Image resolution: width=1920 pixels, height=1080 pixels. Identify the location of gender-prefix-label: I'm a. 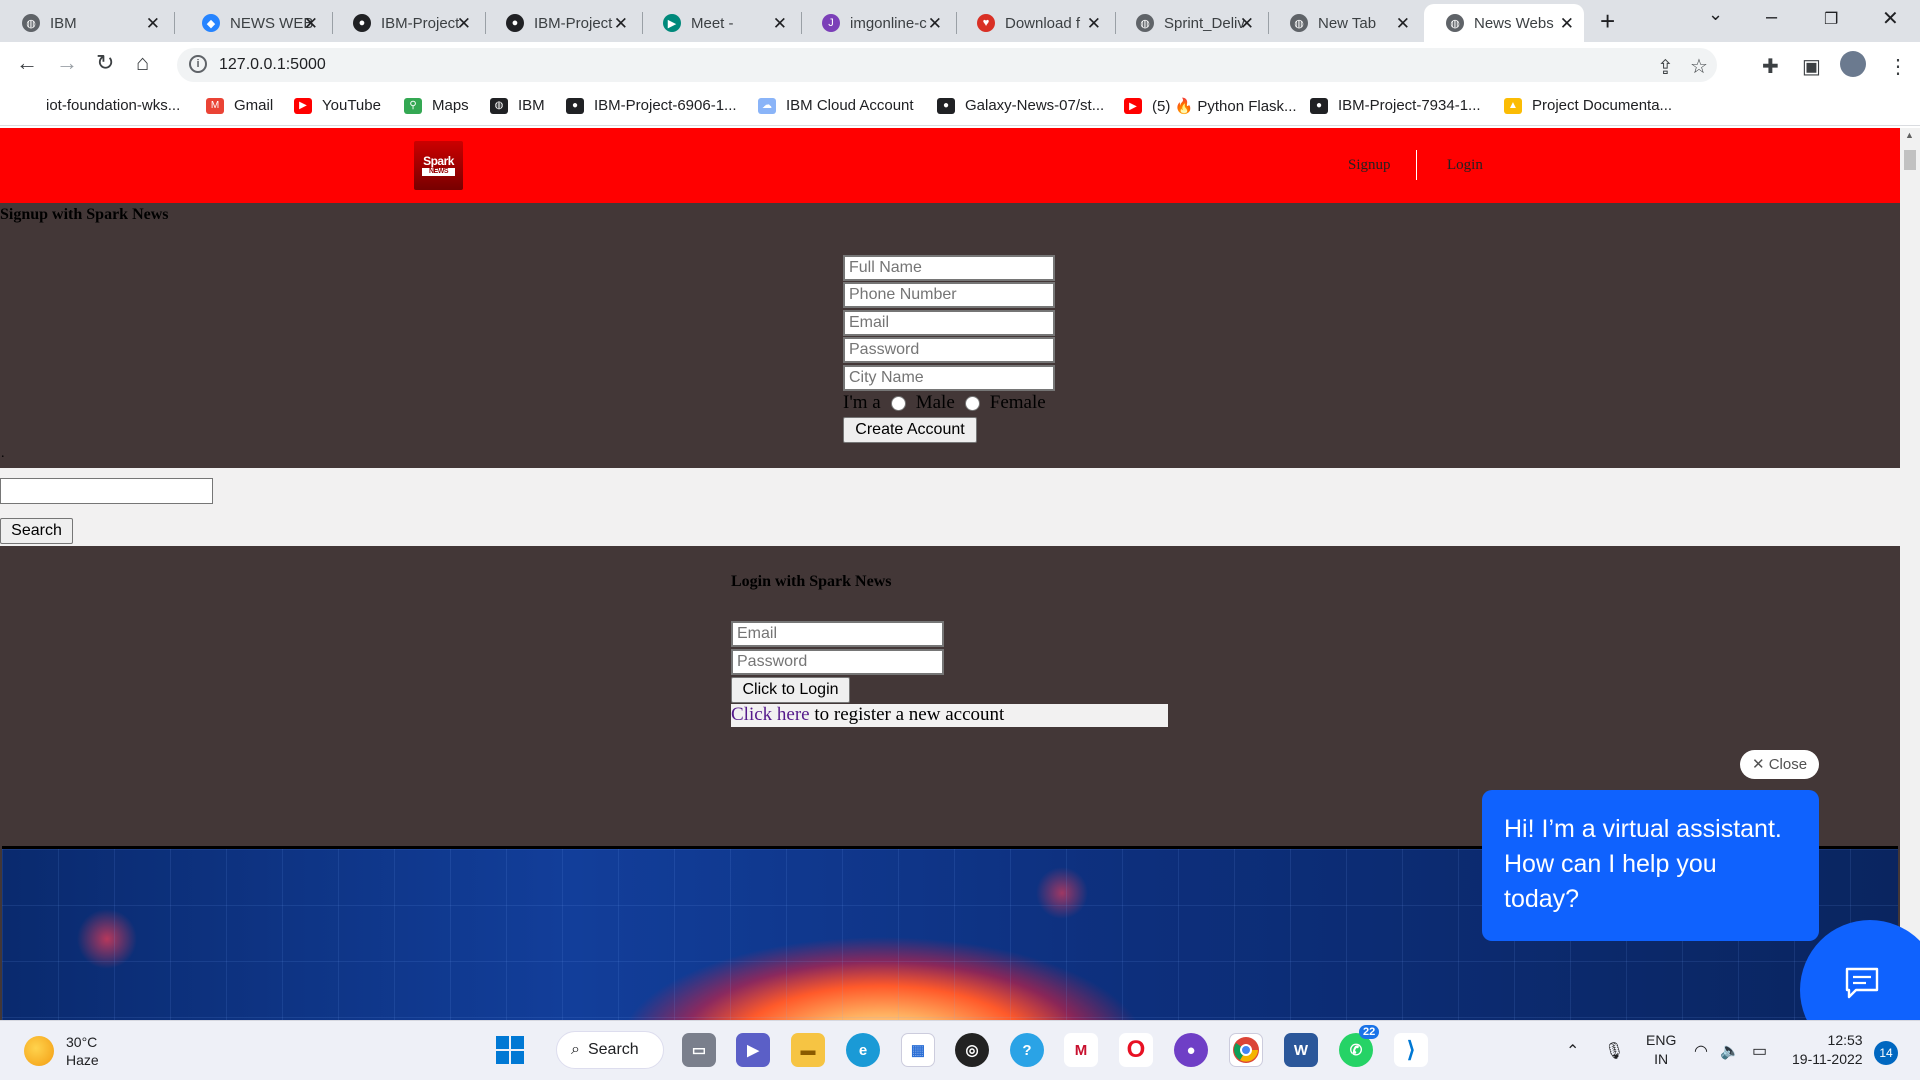
(862, 402).